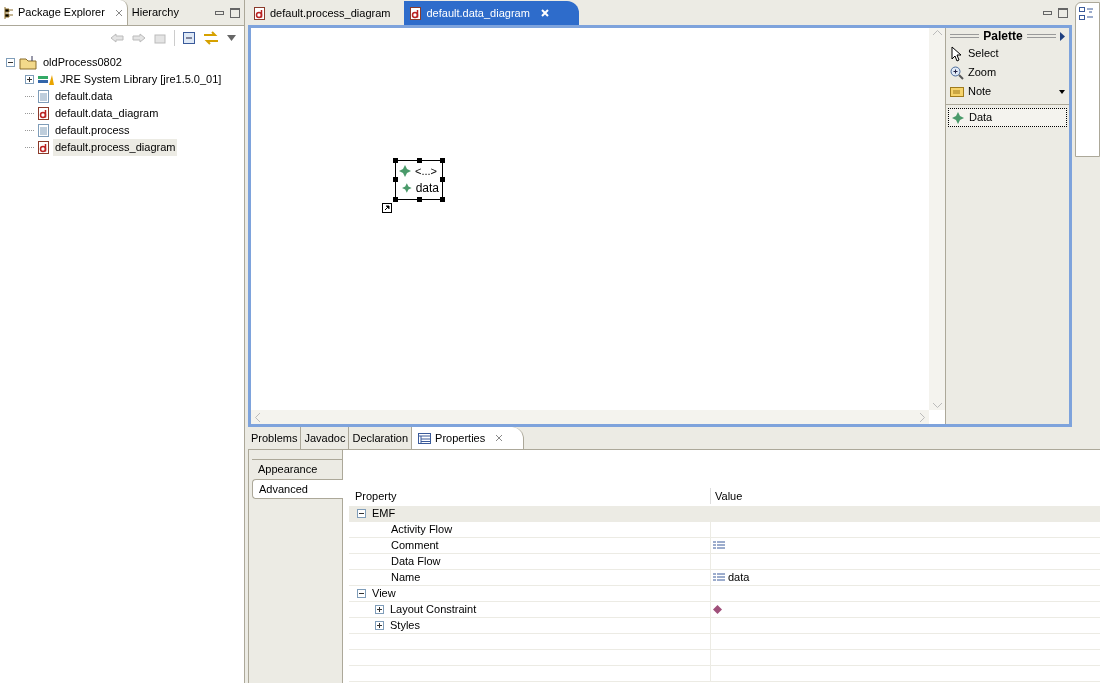 This screenshot has width=1100, height=683. Describe the element at coordinates (384, 594) in the screenshot. I see `property-name: View` at that location.